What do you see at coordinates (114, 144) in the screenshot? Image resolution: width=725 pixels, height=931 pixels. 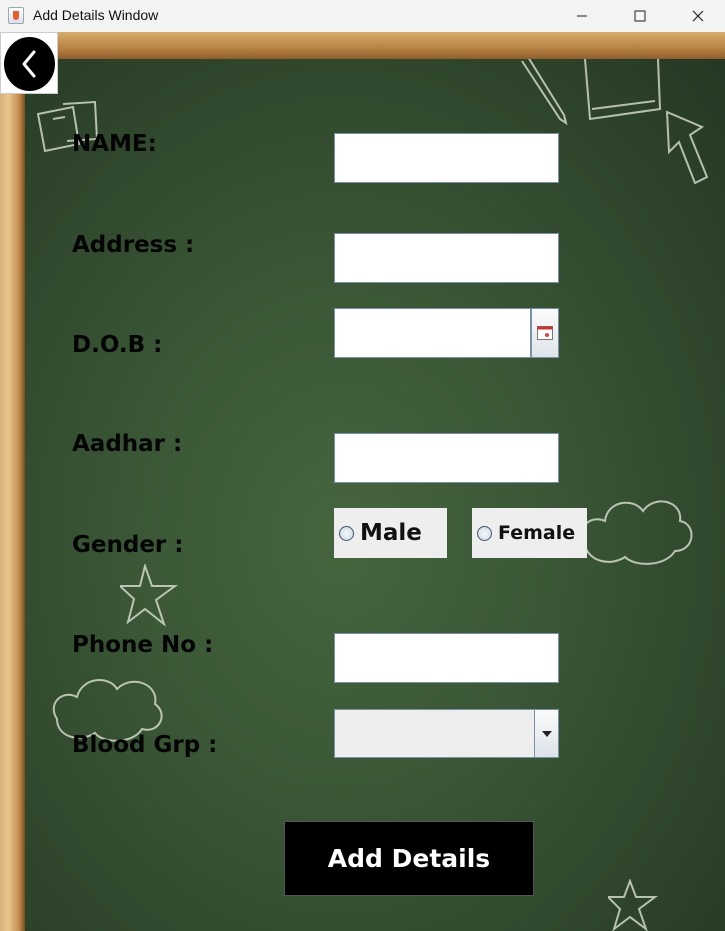 I see `name-label: NAME:` at bounding box center [114, 144].